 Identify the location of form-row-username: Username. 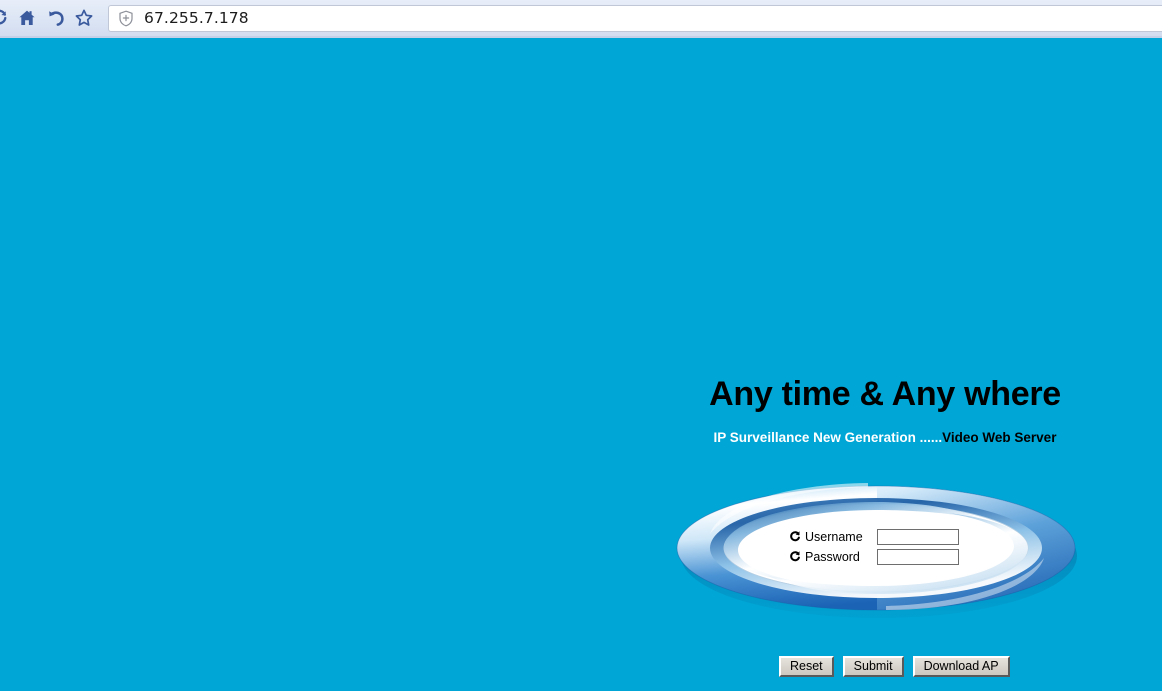
(883, 536).